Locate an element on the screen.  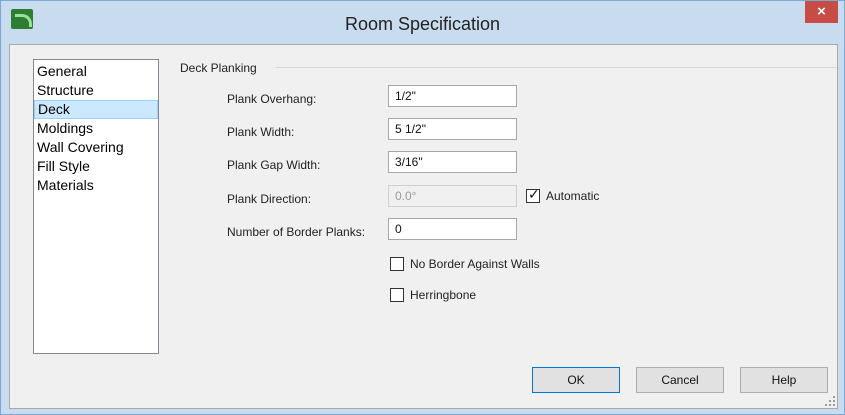
herringbone-check-icon is located at coordinates (397, 295).